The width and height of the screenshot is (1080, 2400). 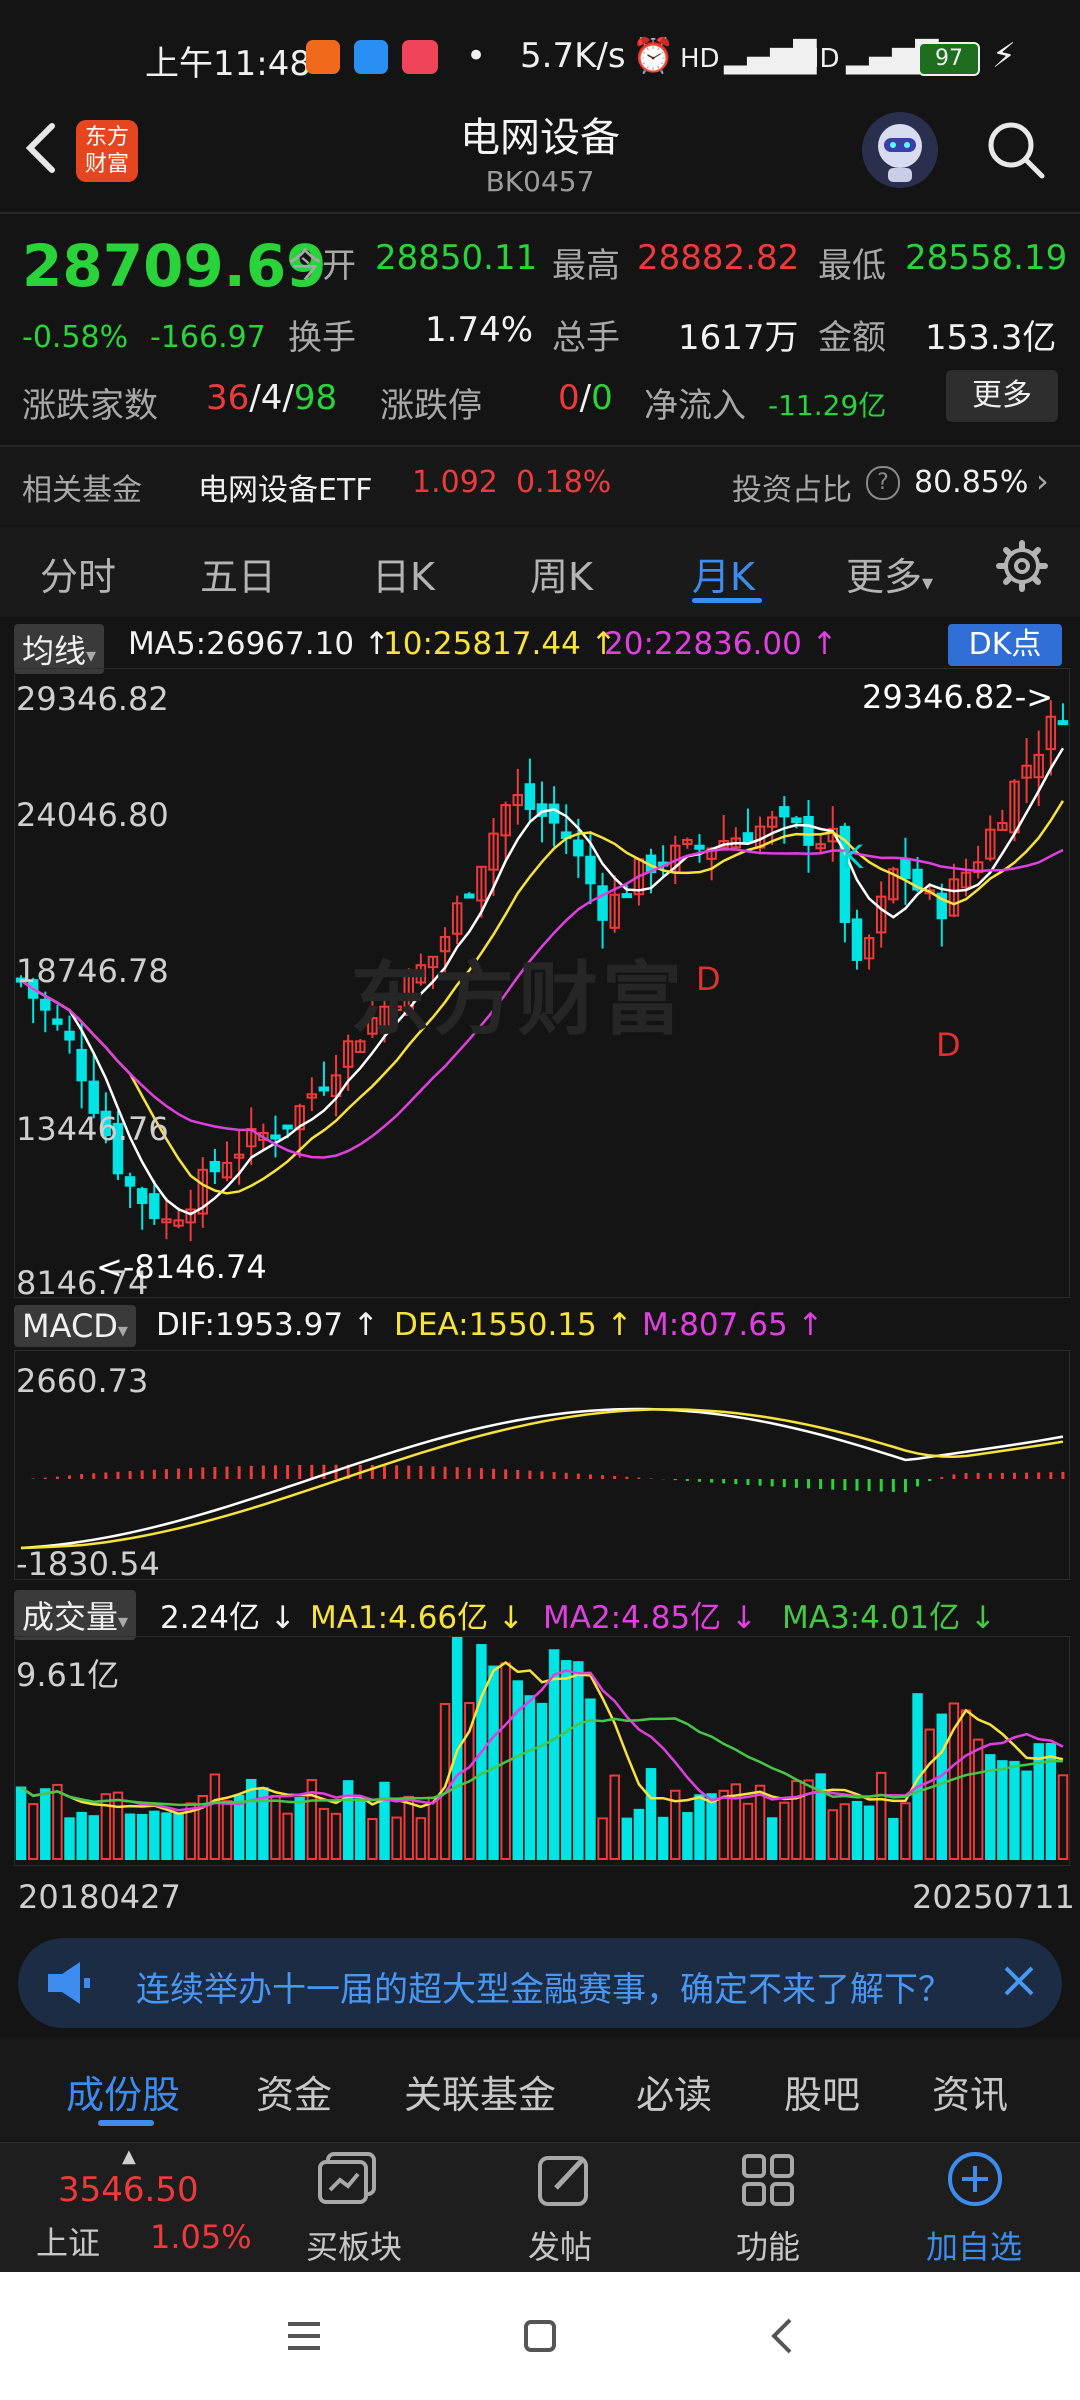 I want to click on tab-news: 资讯, so click(x=970, y=2091).